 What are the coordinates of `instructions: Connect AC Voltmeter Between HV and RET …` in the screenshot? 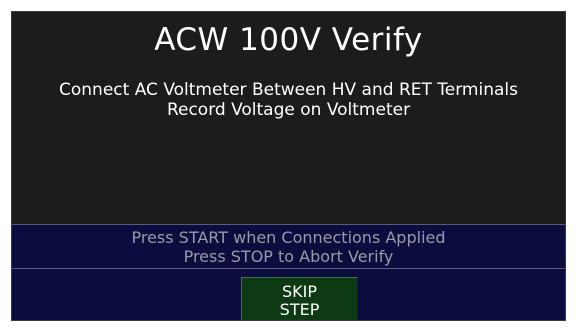 It's located at (288, 100).